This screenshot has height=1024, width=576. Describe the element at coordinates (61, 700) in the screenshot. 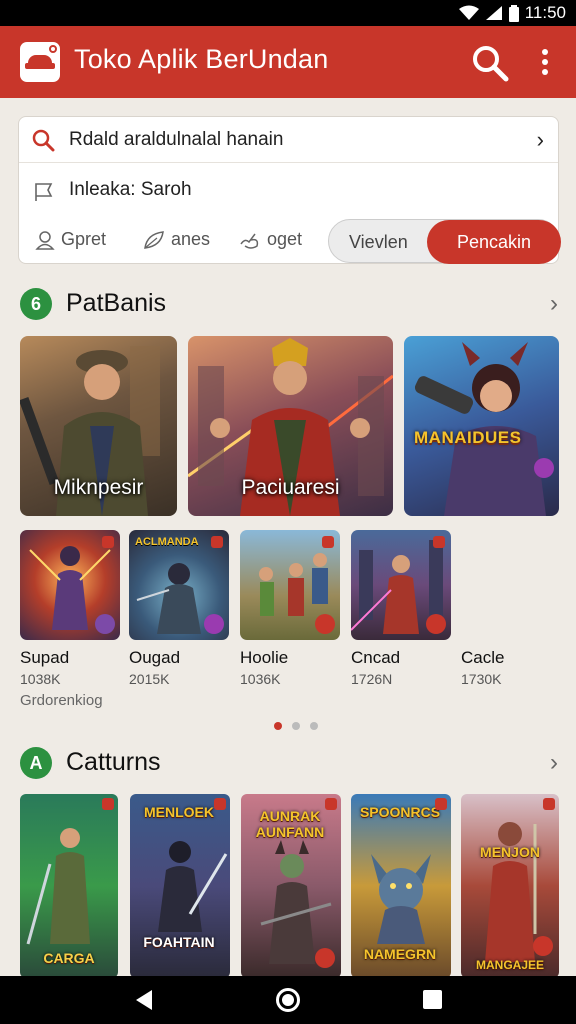

I see `game-extra-text: Grdorenkiog` at that location.